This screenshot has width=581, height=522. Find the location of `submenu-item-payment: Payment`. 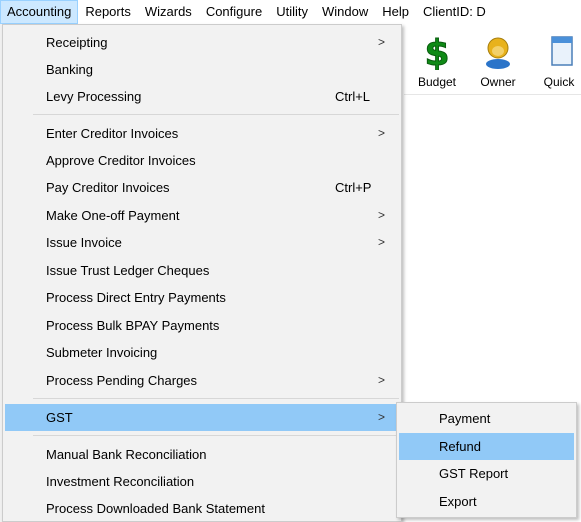

submenu-item-payment: Payment is located at coordinates (486, 418).